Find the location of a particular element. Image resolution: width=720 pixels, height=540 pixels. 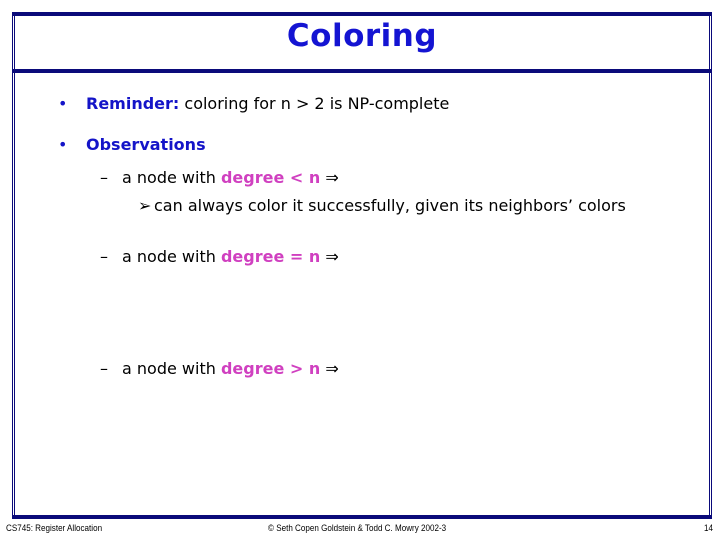

subitem-degree-greater: – a node with degree > n ⇒ is located at coordinates (219, 368).